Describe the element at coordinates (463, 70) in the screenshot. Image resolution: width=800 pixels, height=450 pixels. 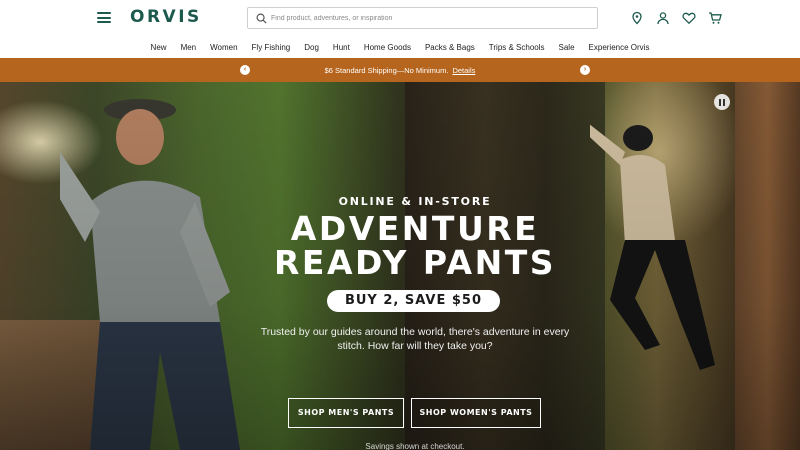
I see `promo-details-link: Details` at that location.